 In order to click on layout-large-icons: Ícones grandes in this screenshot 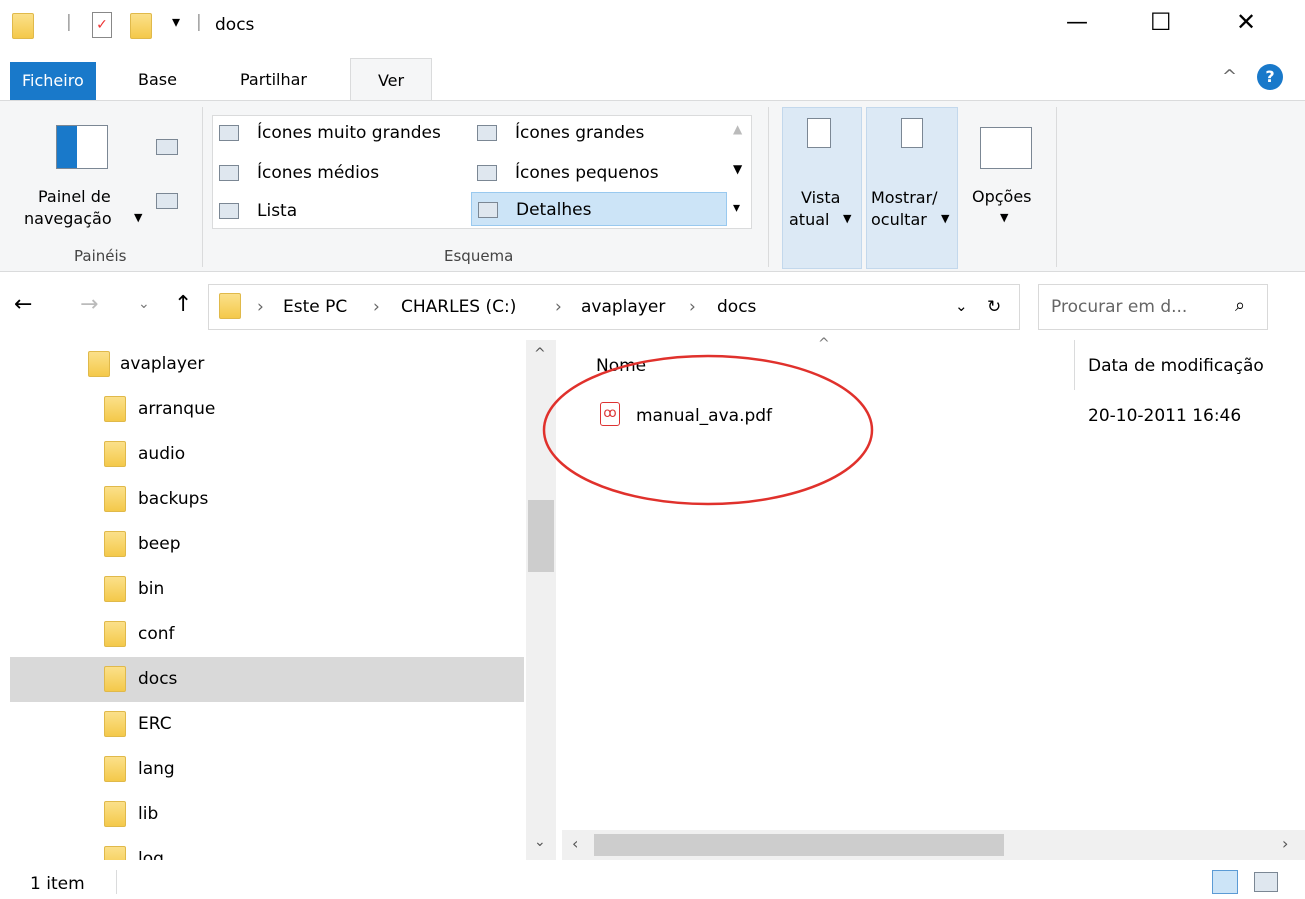, I will do `click(557, 133)`.